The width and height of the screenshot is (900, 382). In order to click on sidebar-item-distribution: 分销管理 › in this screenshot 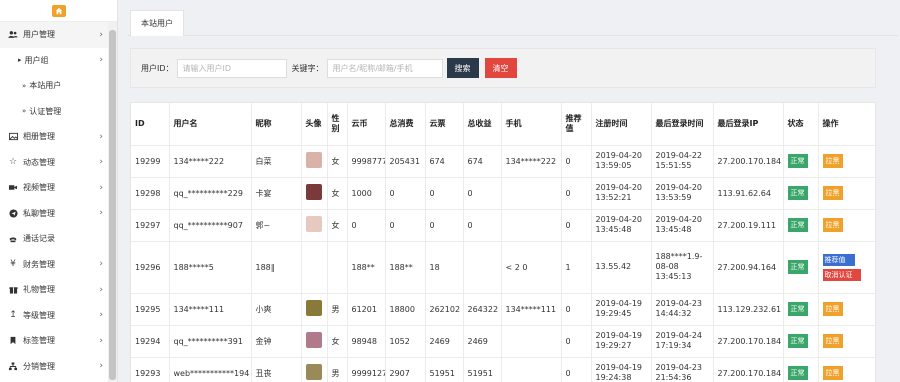, I will do `click(58, 367)`.